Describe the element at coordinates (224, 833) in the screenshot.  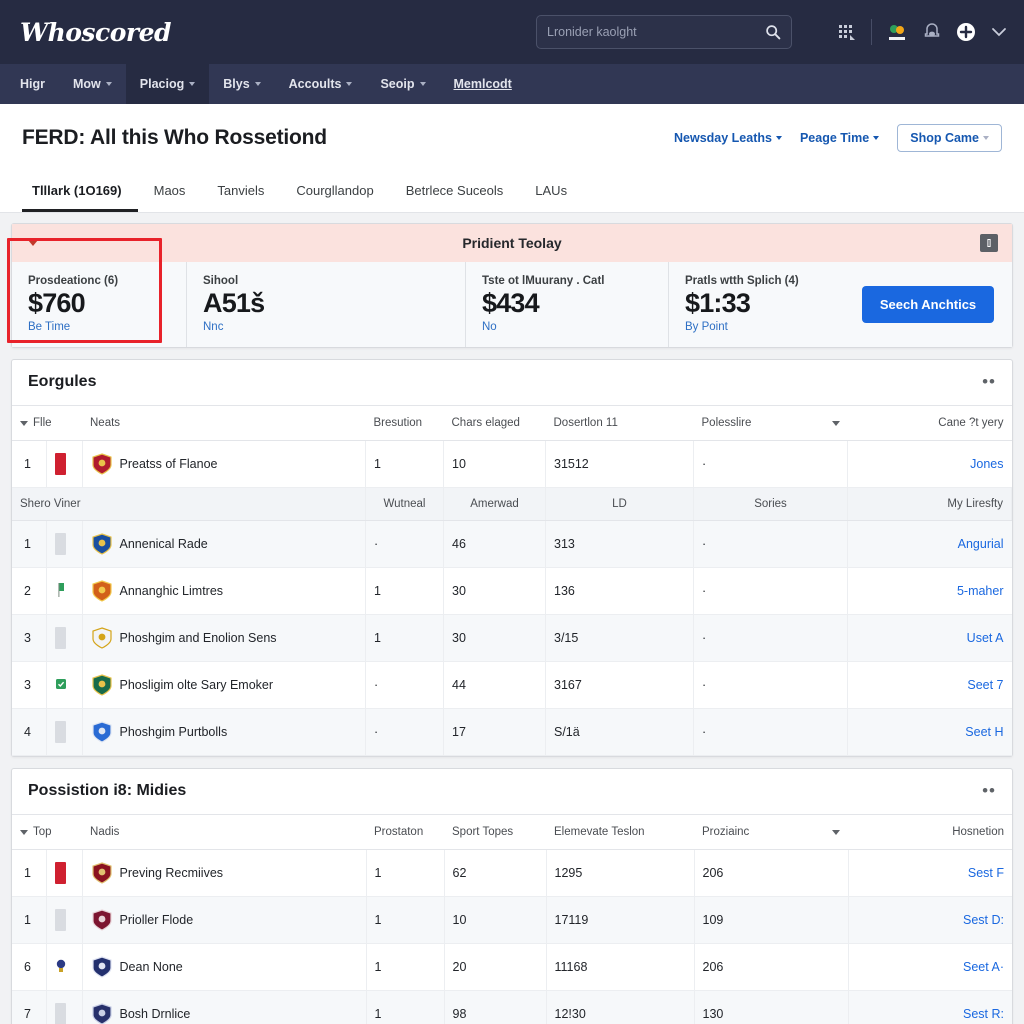
I see `col-header-nadis: Nadis` at that location.